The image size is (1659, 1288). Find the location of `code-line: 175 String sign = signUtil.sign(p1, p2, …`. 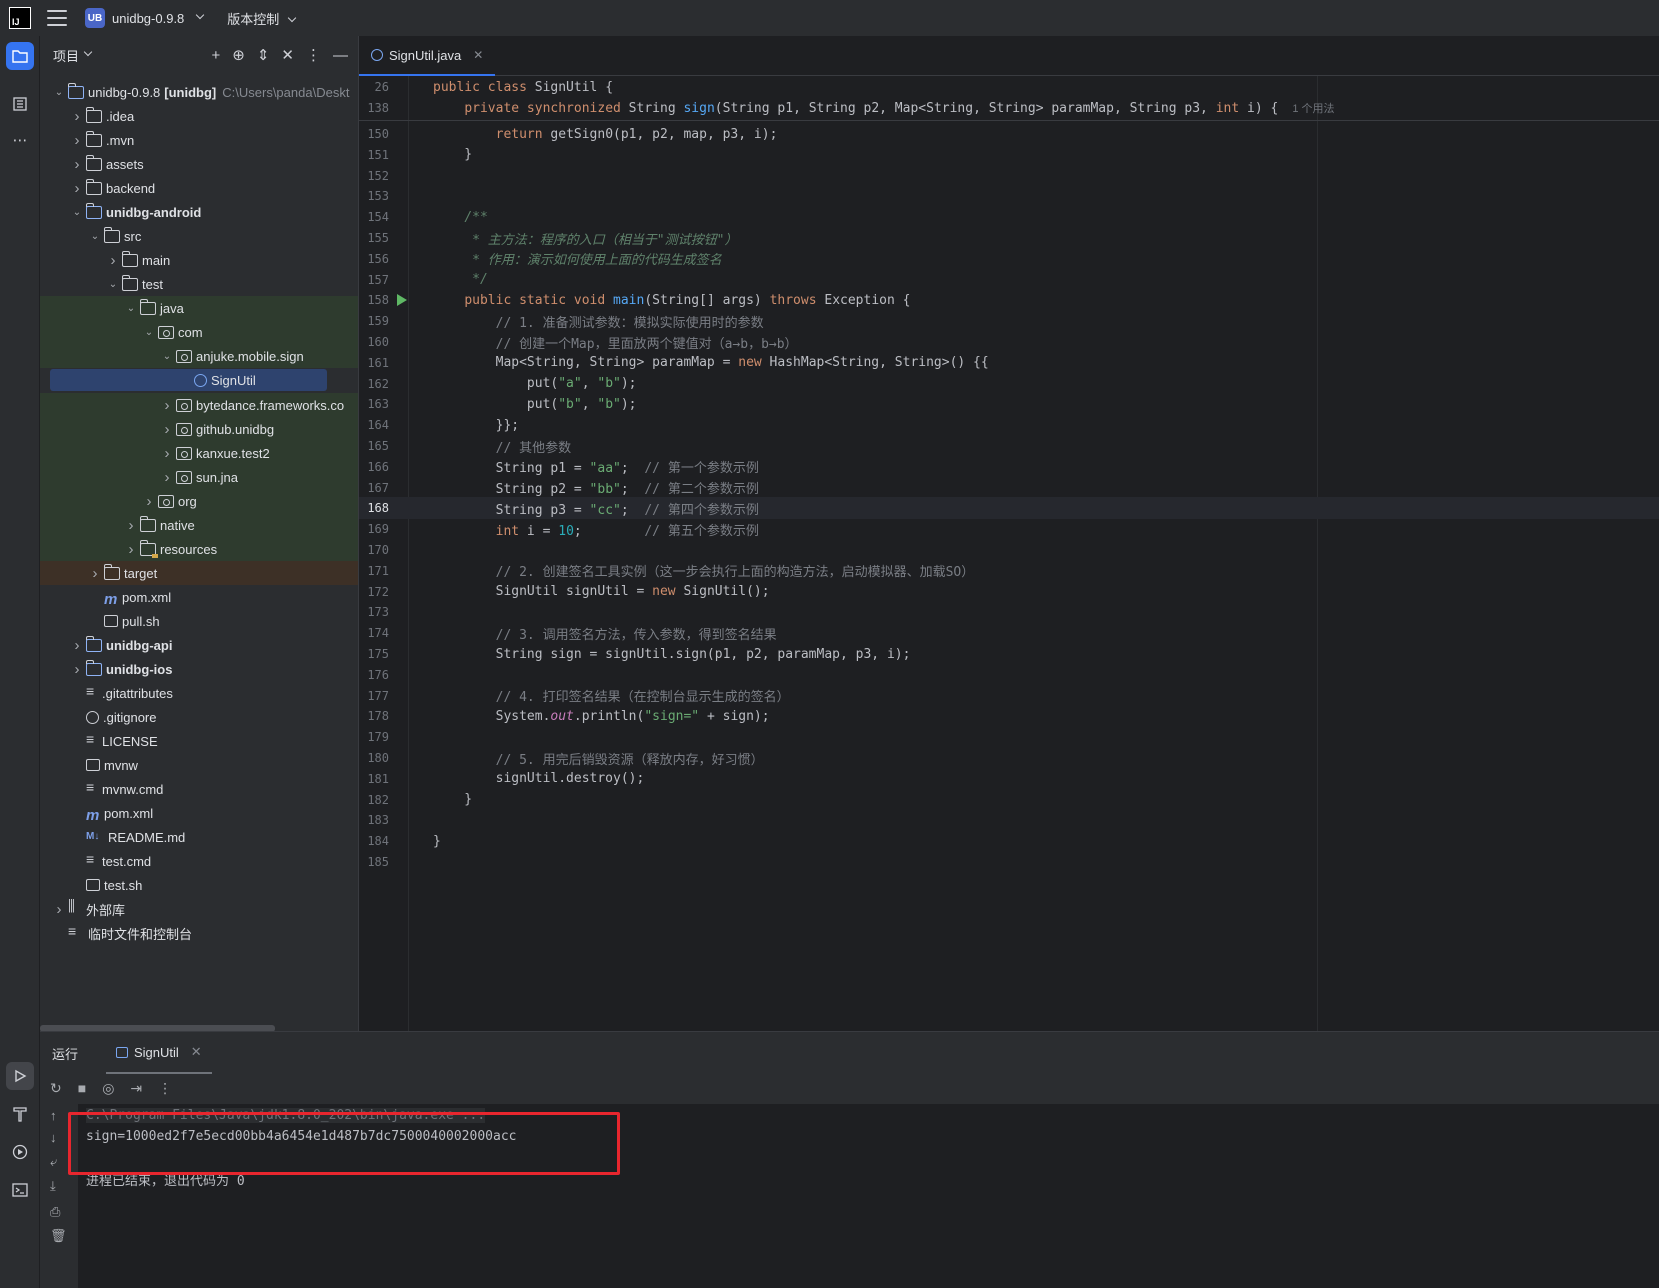

code-line: 175 String sign = signUtil.sign(p1, p2, … is located at coordinates (1009, 654).